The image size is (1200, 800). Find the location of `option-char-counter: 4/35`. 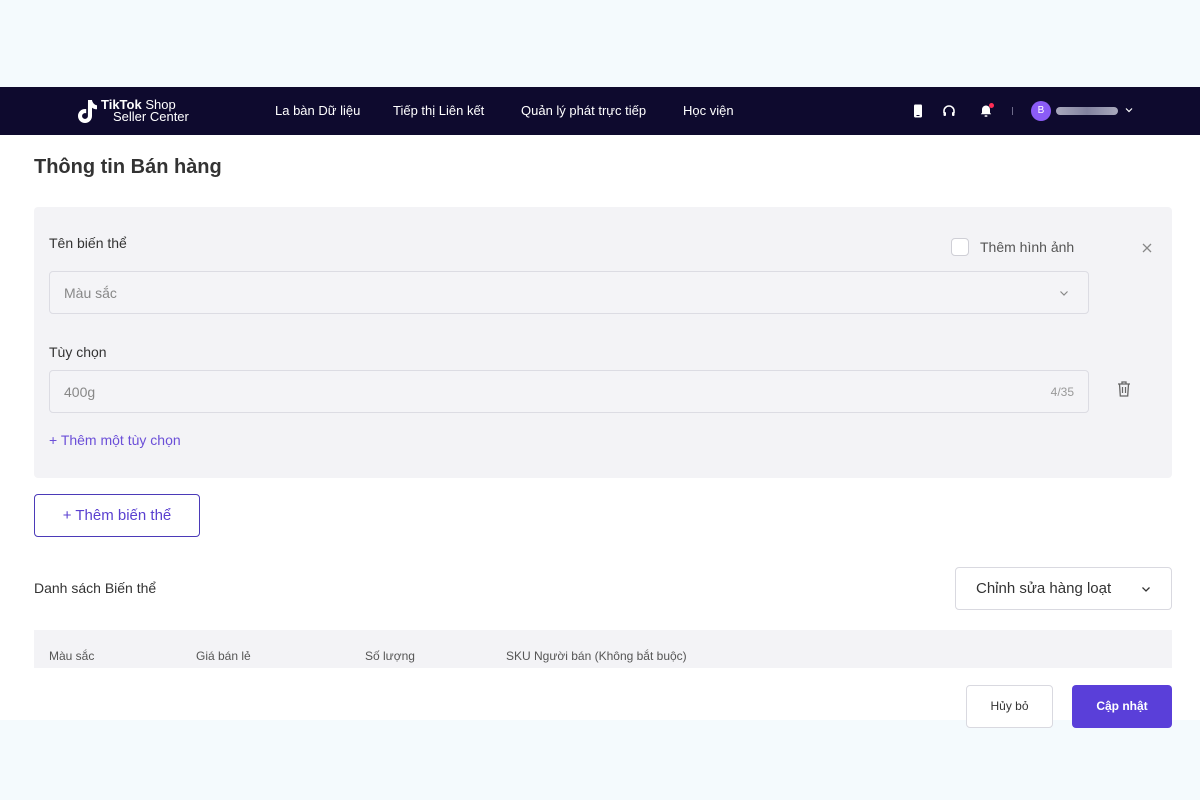

option-char-counter: 4/35 is located at coordinates (1062, 392).